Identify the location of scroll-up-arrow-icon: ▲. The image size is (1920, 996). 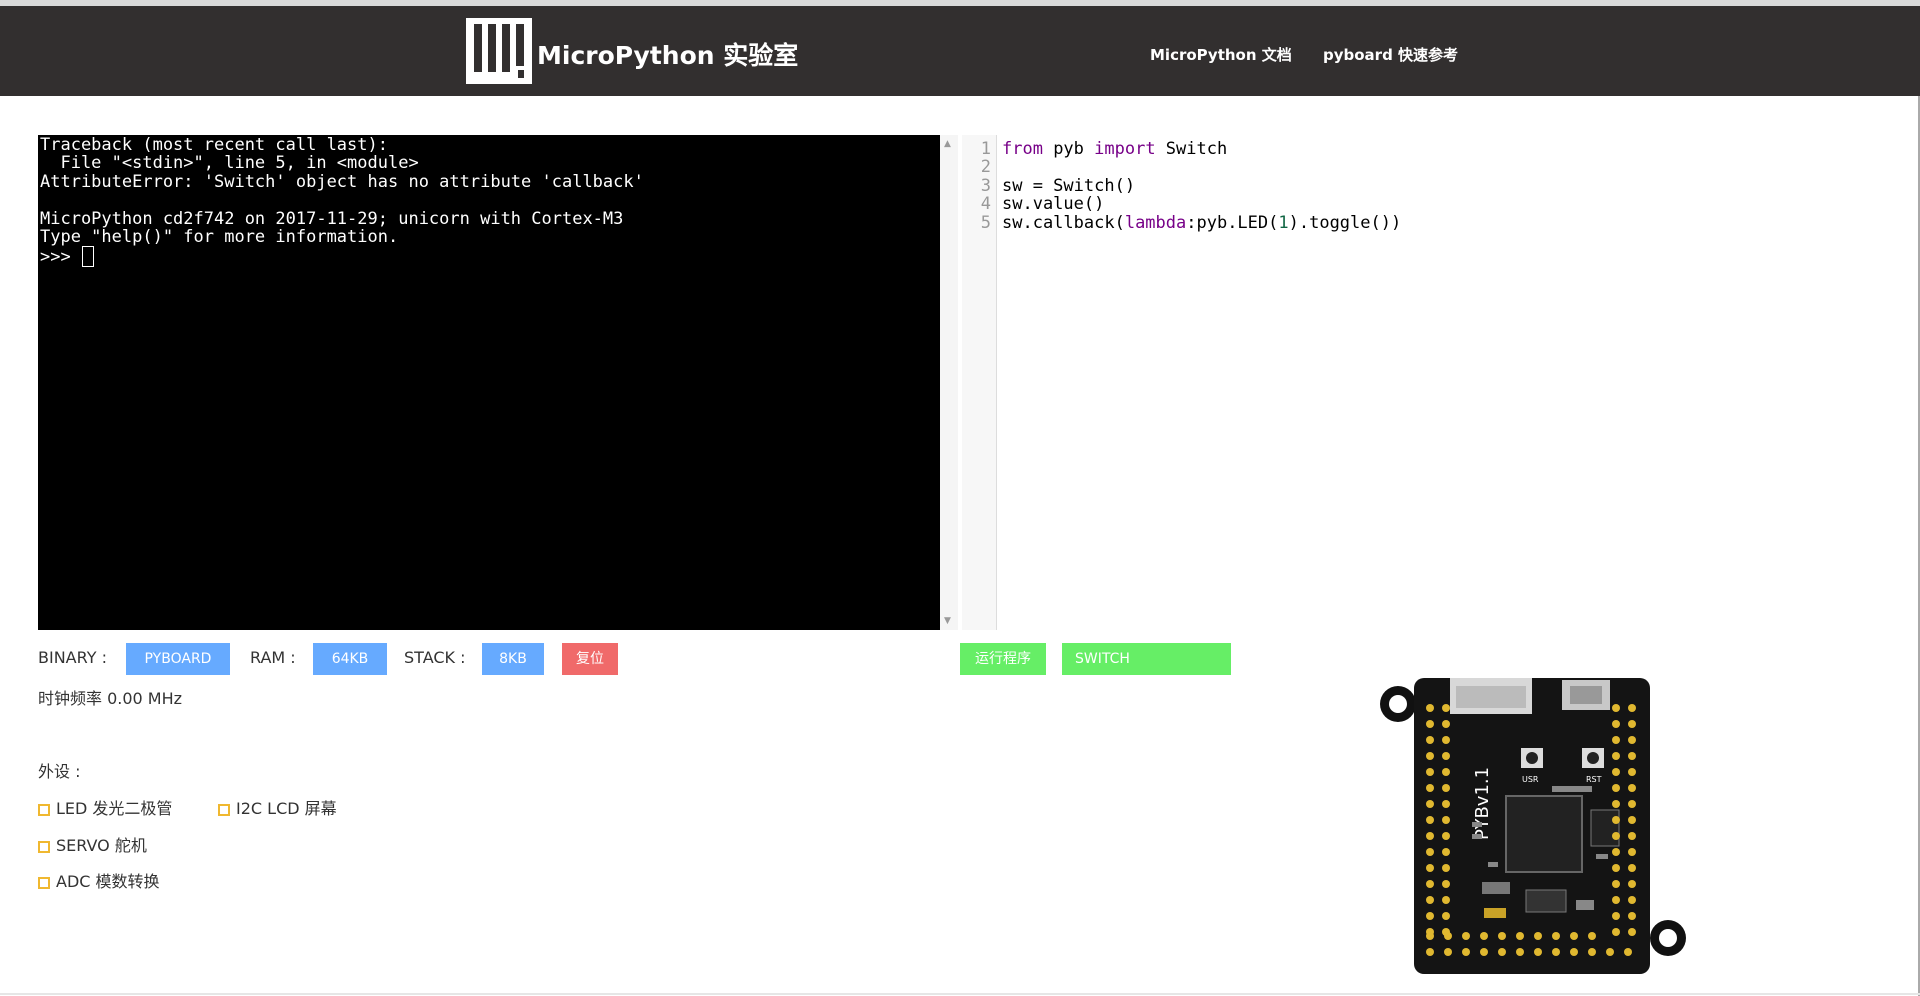
(947, 144).